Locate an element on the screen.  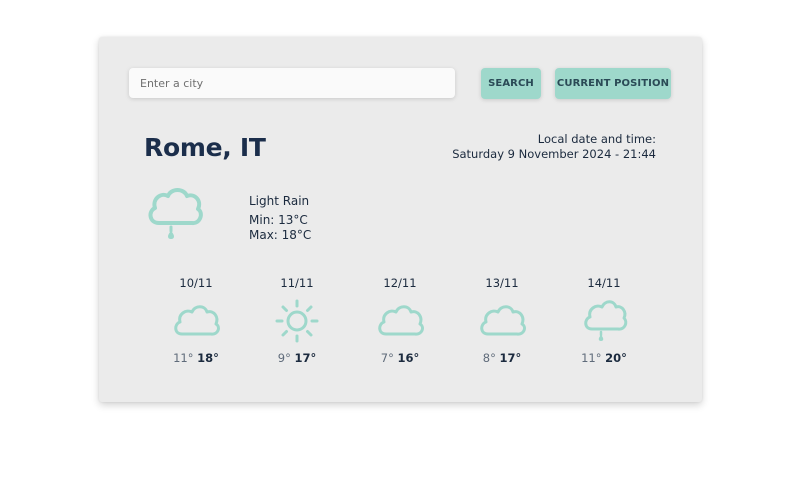
forecast-date: 12/11 is located at coordinates (400, 283).